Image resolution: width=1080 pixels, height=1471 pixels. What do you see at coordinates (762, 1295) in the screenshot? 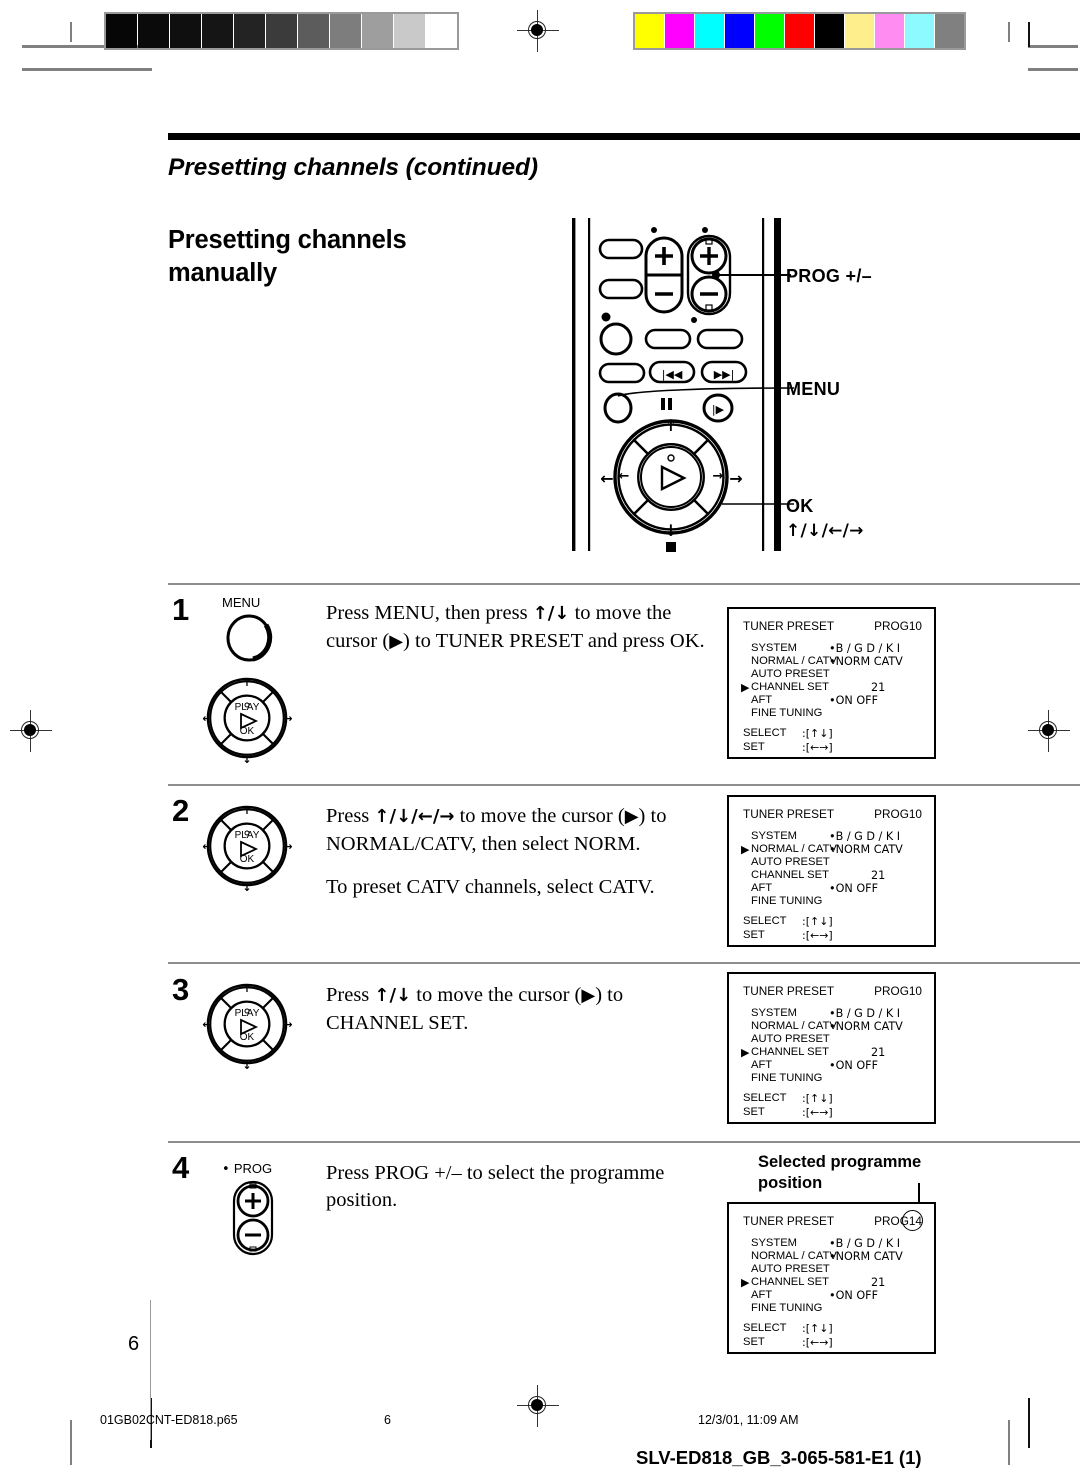
I see `osd-row-label: AFT` at bounding box center [762, 1295].